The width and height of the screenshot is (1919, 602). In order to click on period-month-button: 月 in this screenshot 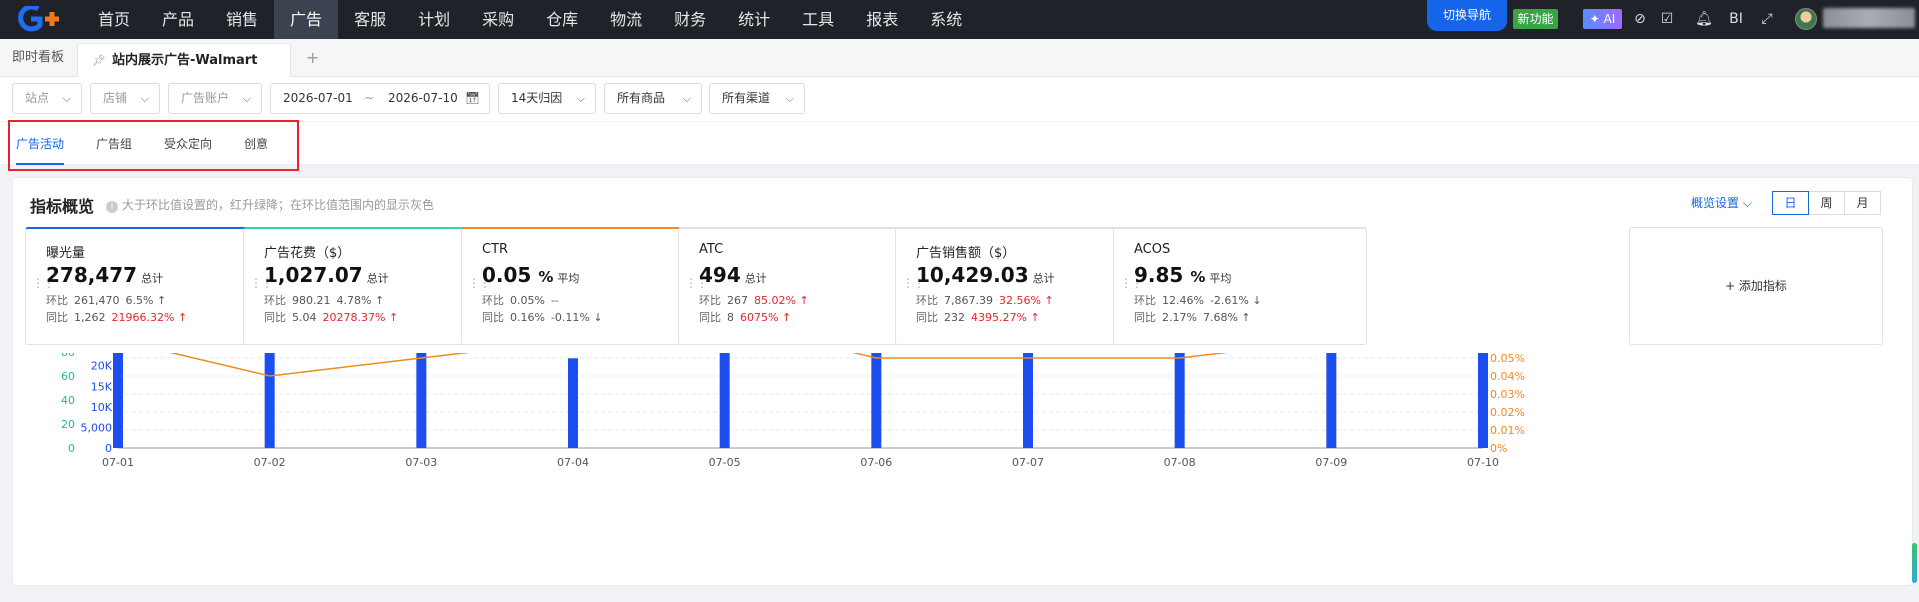, I will do `click(1862, 203)`.